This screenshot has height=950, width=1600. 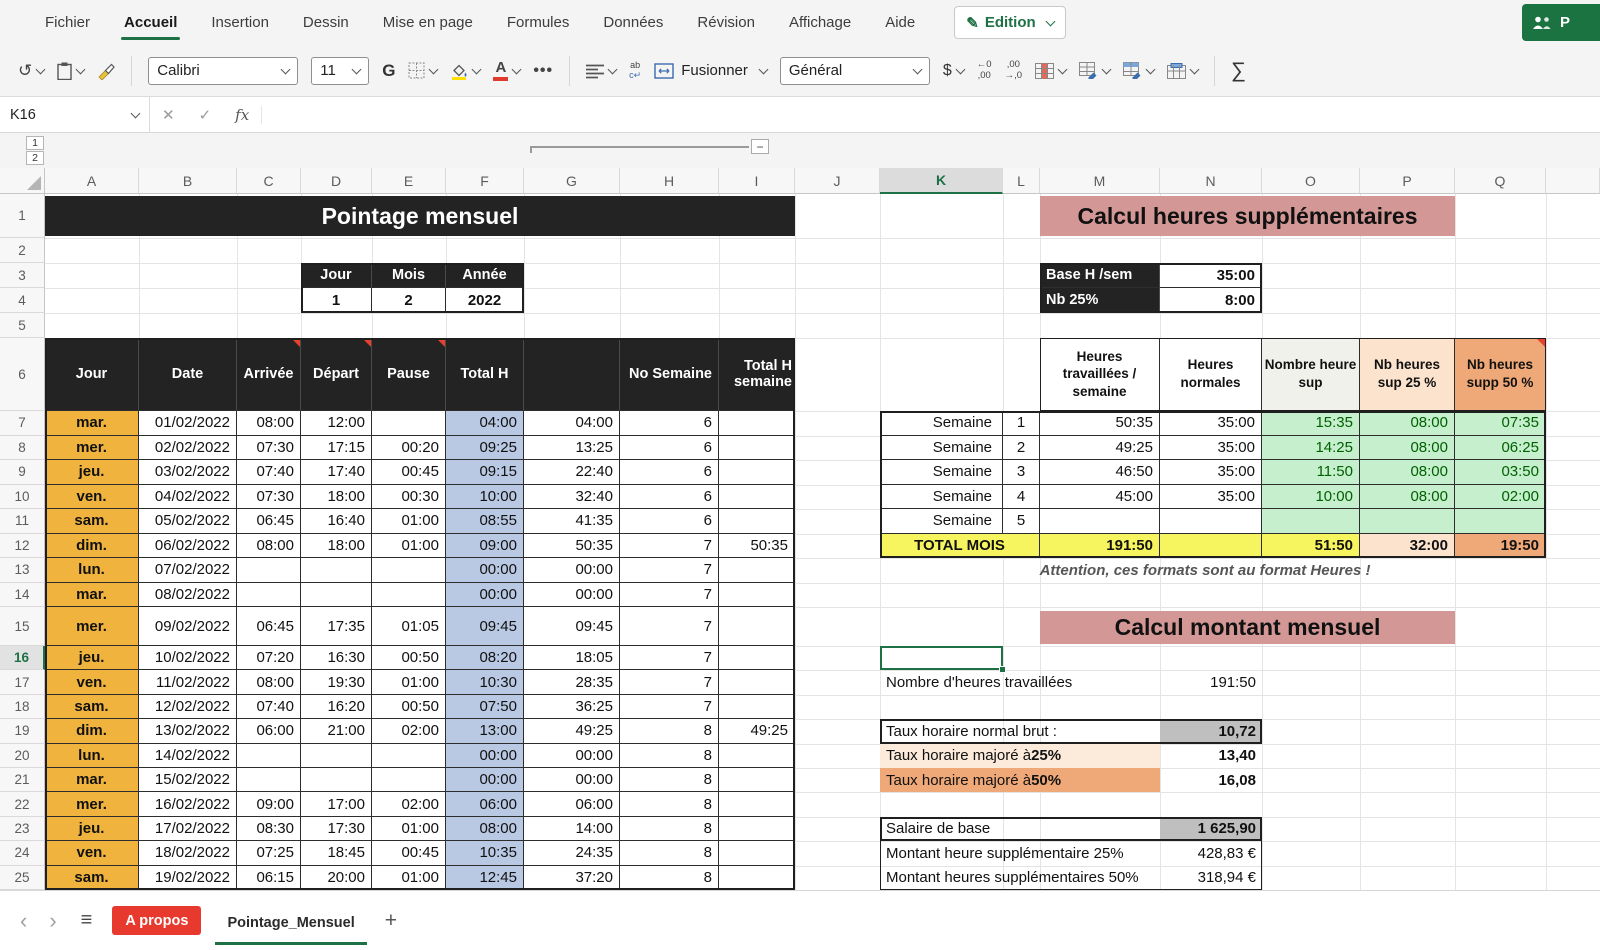 I want to click on week-sup: 11:50, so click(x=1311, y=472).